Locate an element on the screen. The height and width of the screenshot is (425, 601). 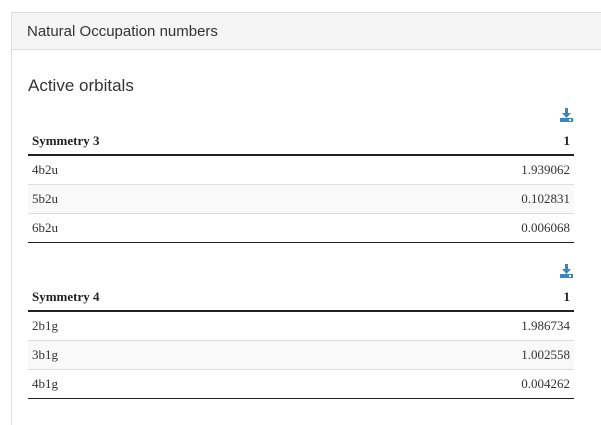
orbital-label: 3b1g is located at coordinates (184, 355).